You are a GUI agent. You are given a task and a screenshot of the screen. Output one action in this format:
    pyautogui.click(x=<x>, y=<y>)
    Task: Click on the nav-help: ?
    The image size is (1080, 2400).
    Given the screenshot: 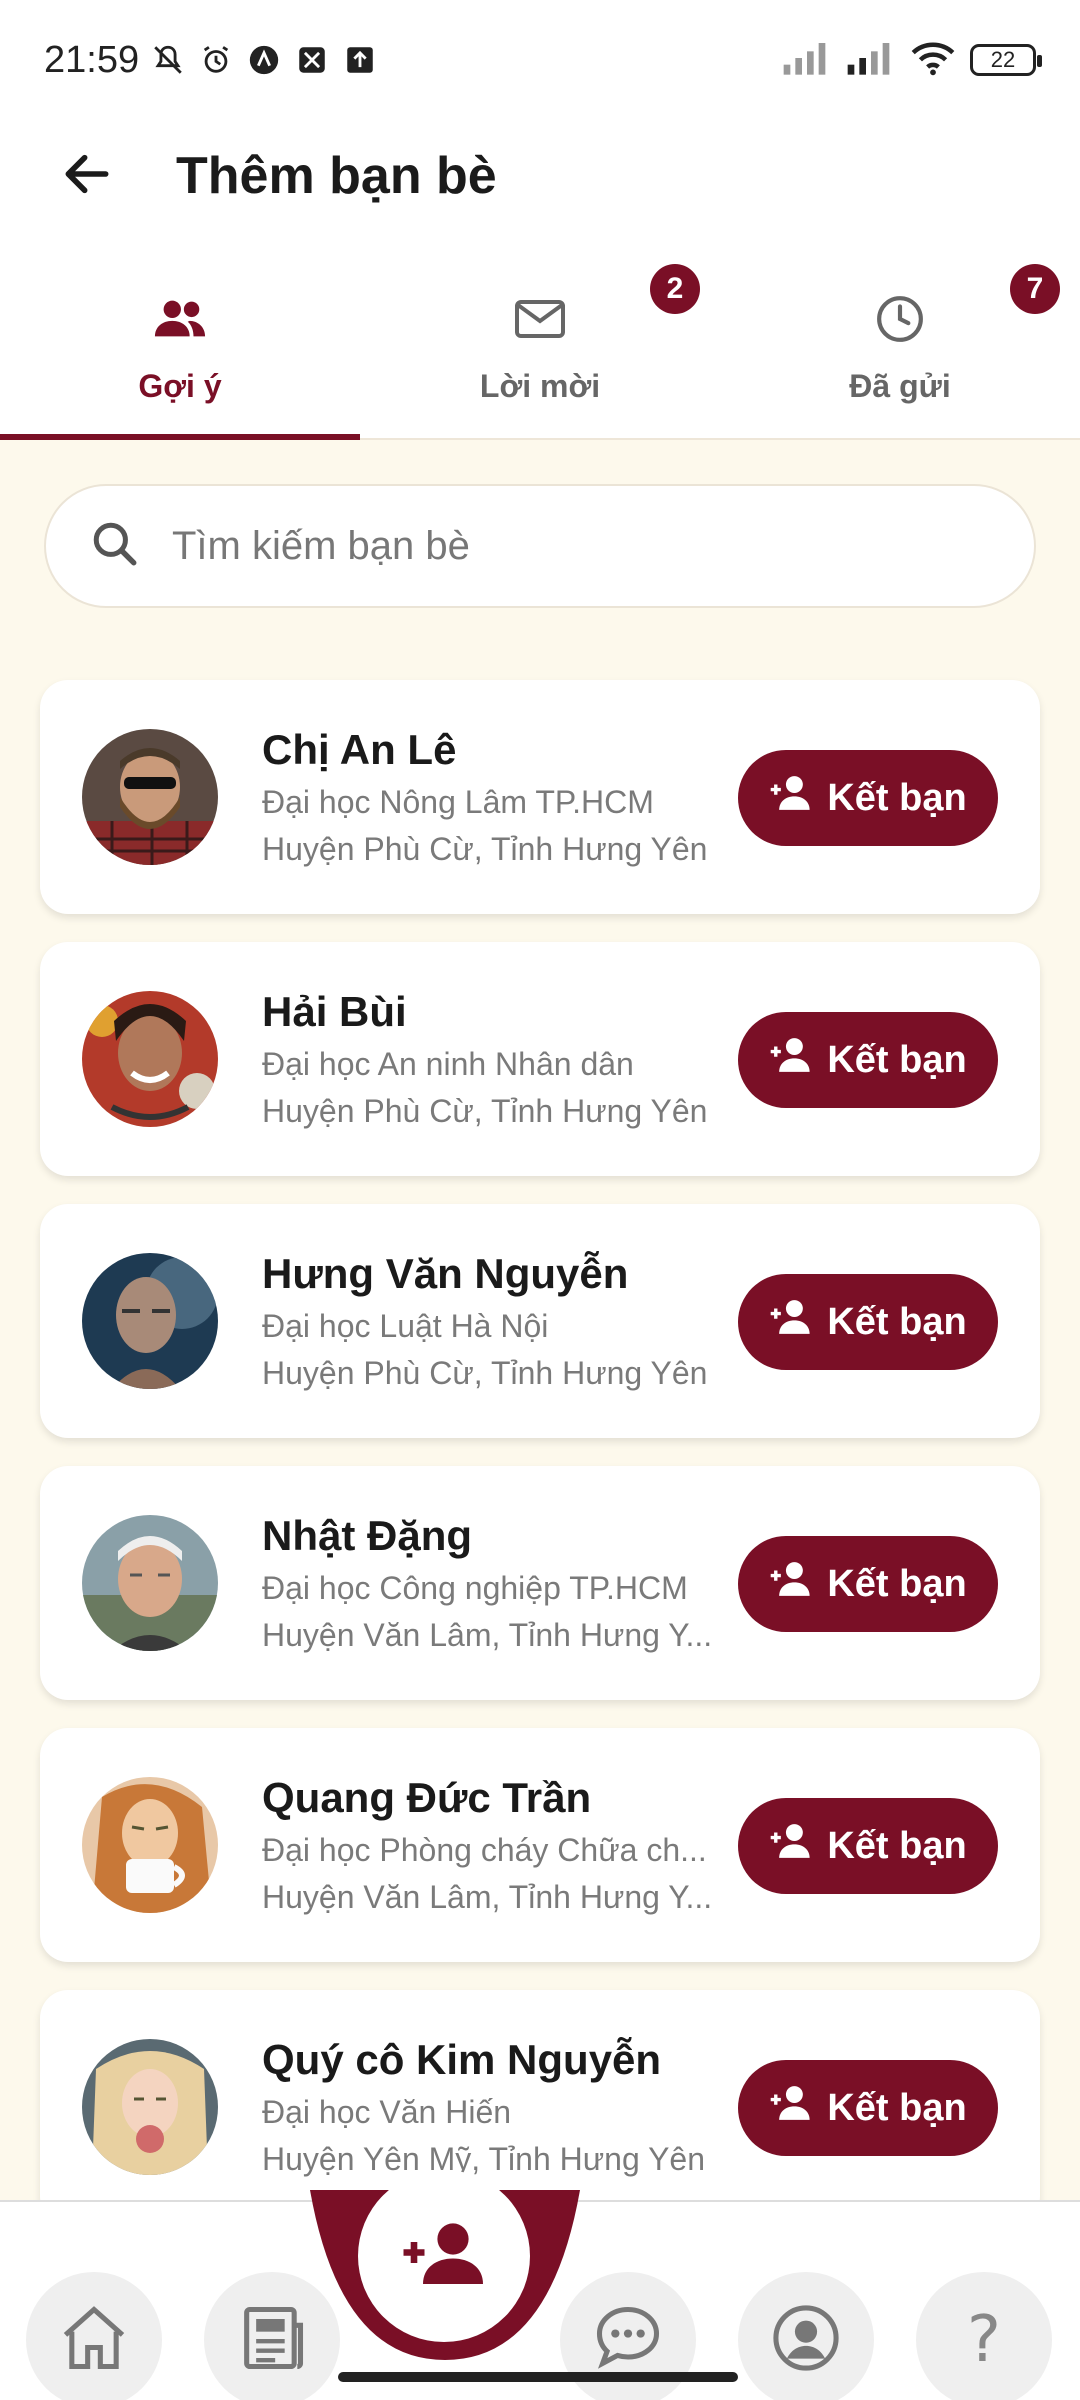 What is the action you would take?
    pyautogui.click(x=984, y=2336)
    